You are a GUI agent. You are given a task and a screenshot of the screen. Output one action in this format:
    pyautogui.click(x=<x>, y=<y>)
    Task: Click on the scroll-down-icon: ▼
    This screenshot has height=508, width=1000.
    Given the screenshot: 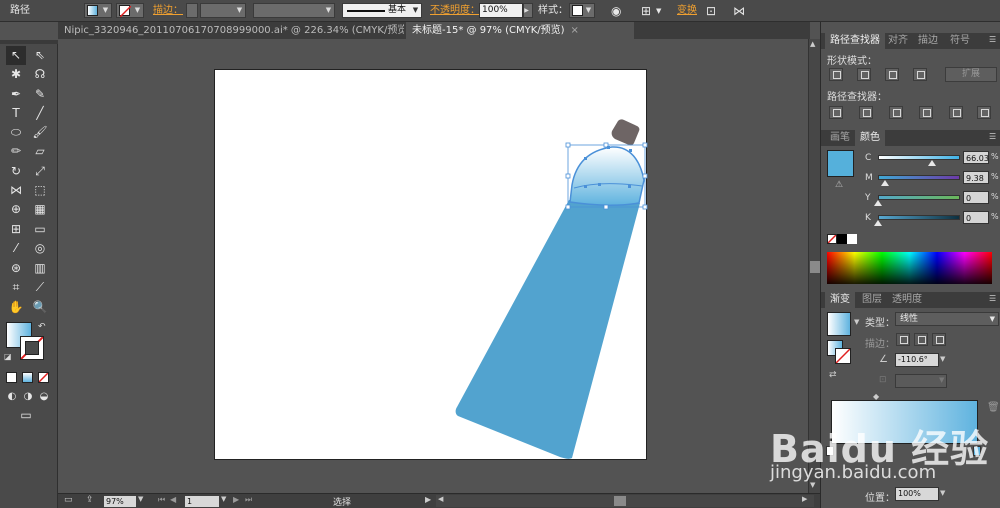 What is the action you would take?
    pyautogui.click(x=812, y=485)
    